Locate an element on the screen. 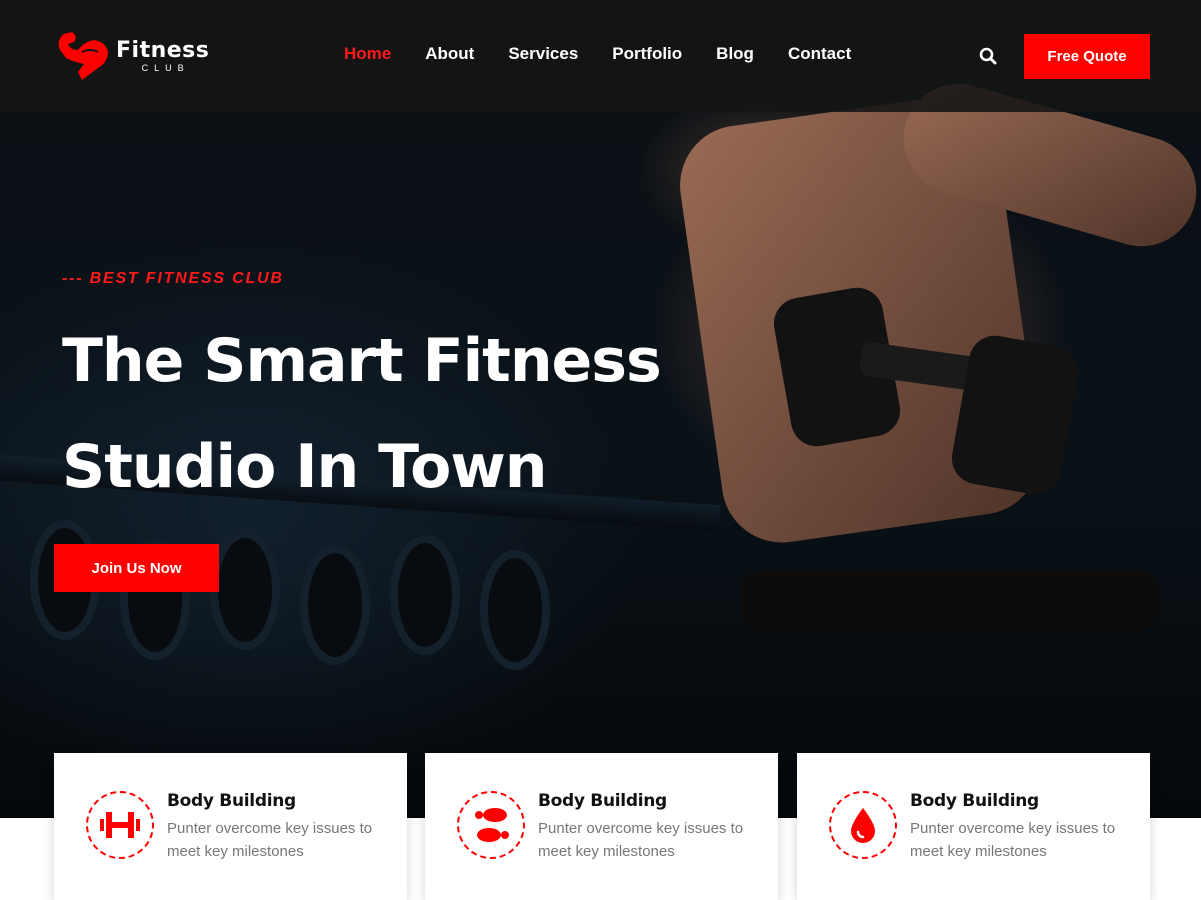  nav-item-about: About is located at coordinates (449, 54).